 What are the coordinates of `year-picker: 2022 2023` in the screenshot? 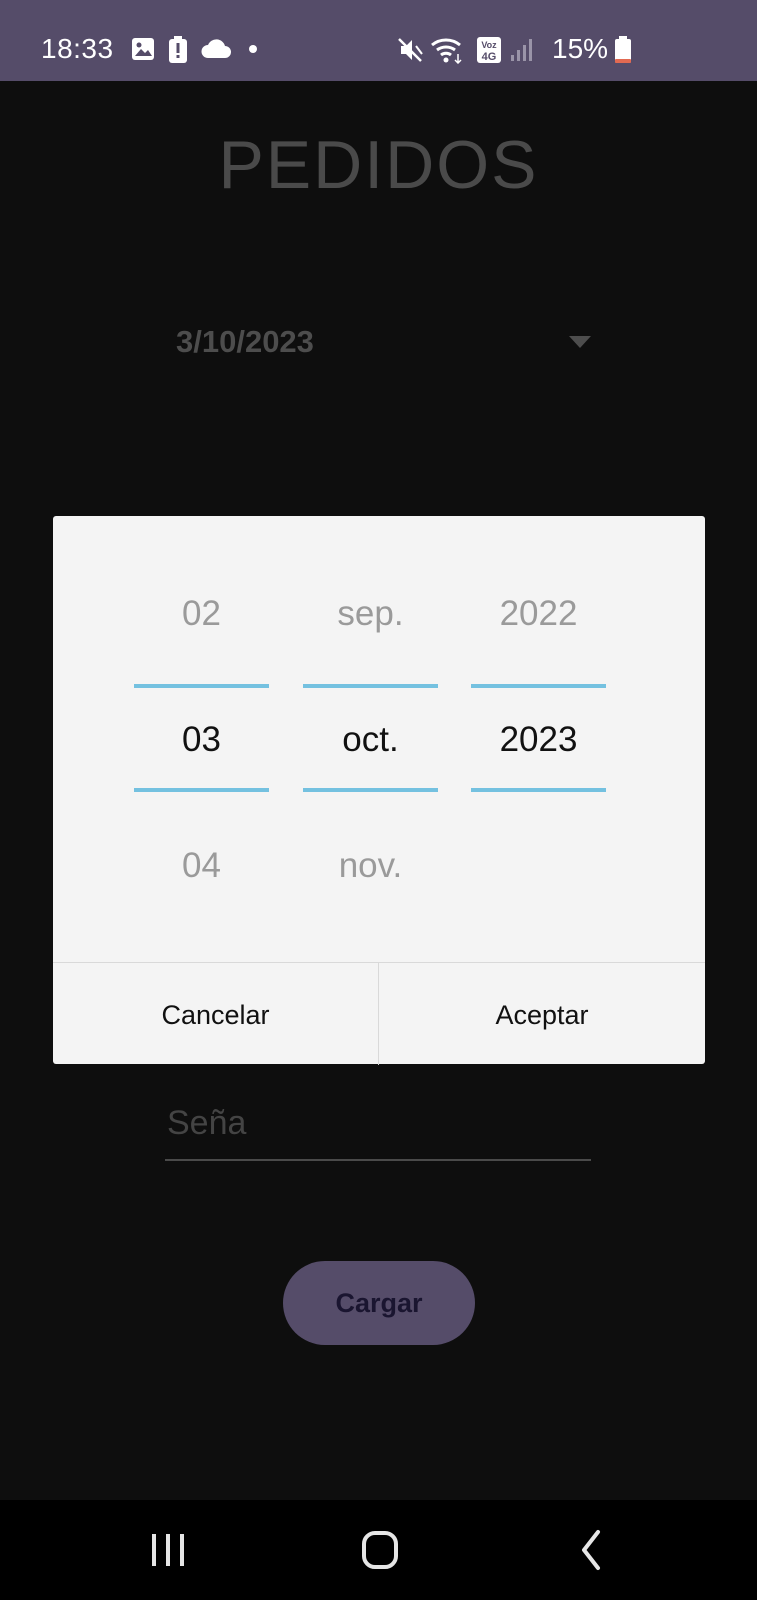 It's located at (538, 738).